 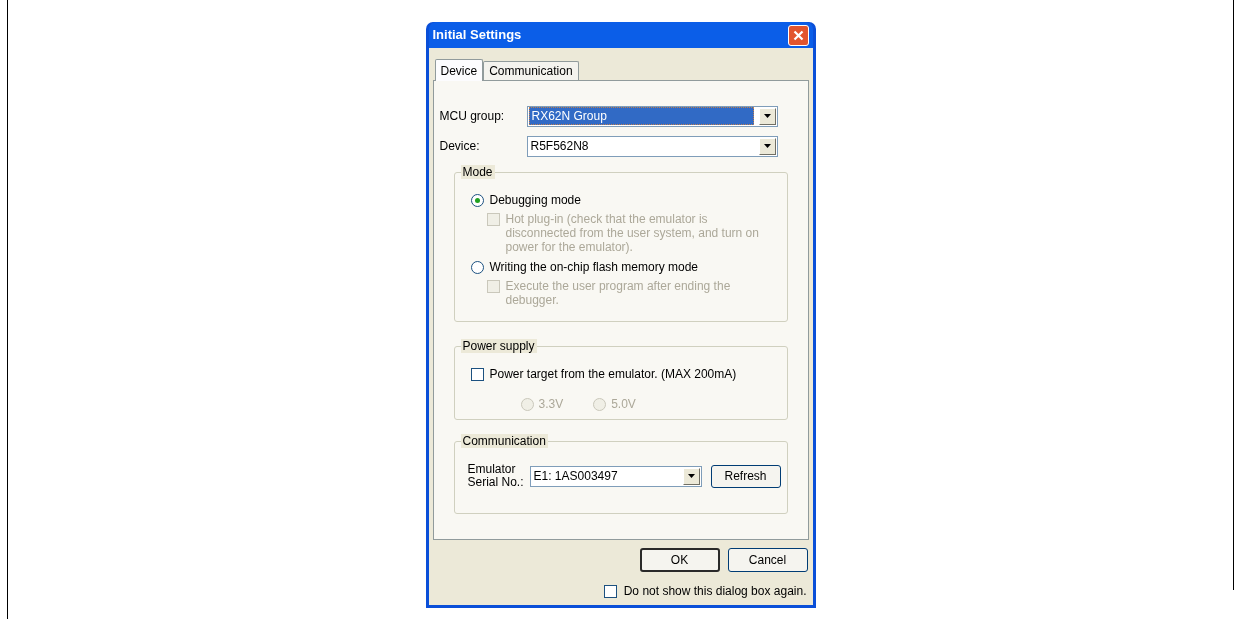 I want to click on dropdown-value: R5F562N8, so click(x=559, y=146).